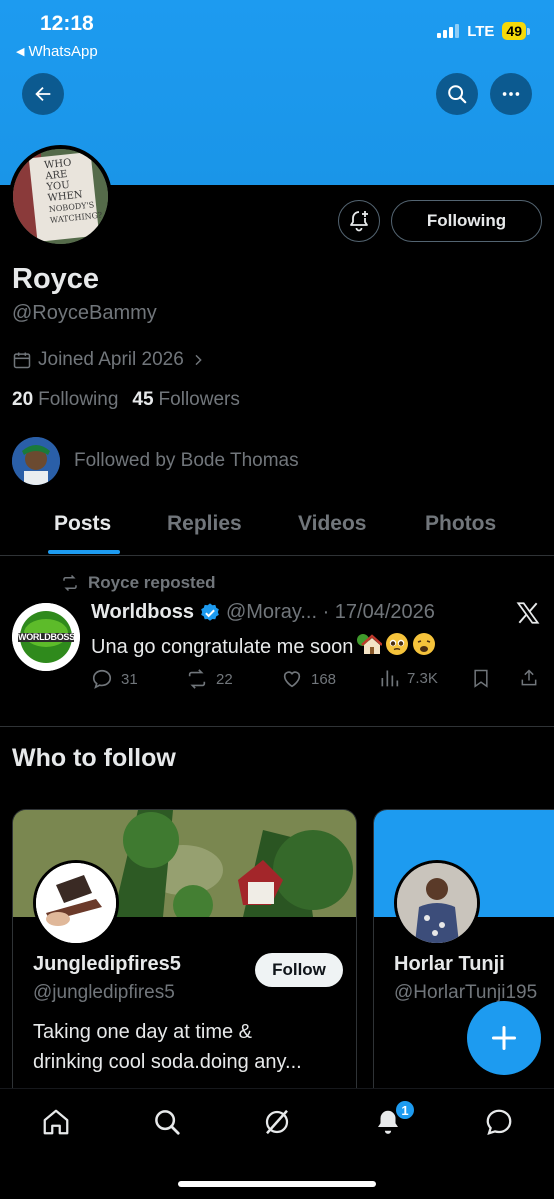 This screenshot has width=554, height=1199. I want to click on follower-avatar, so click(36, 461).